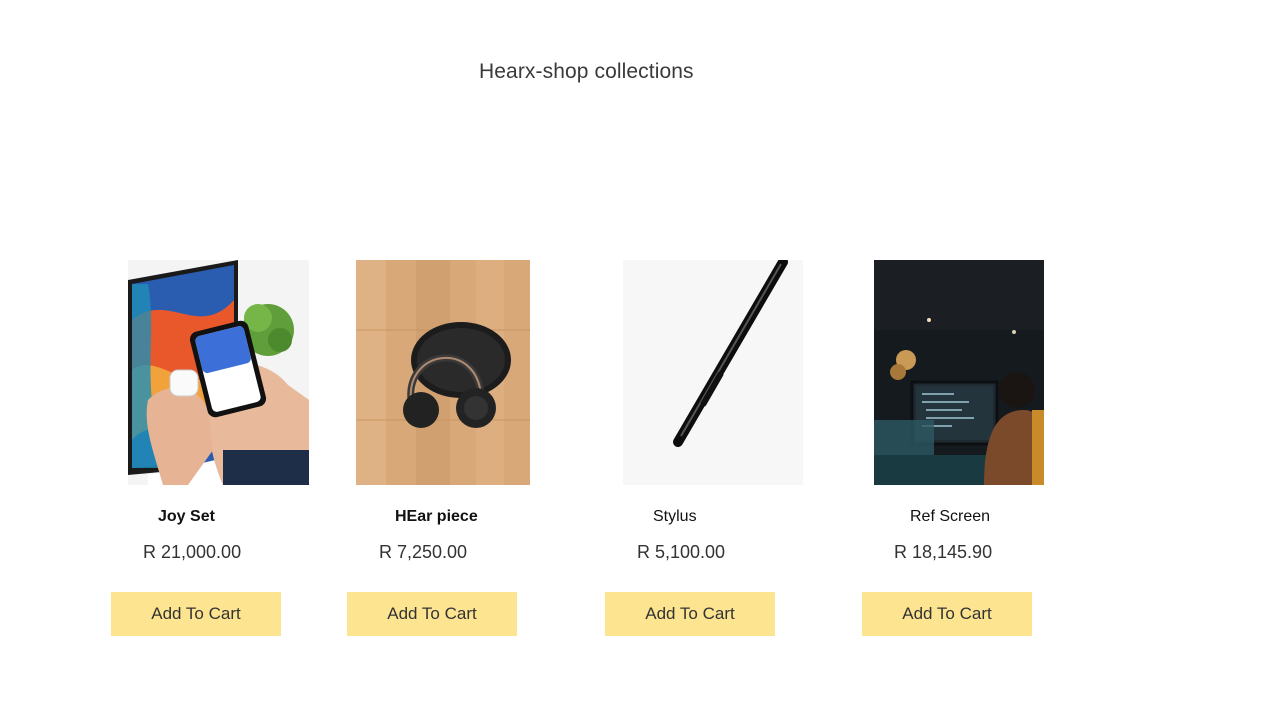 The width and height of the screenshot is (1280, 720). Describe the element at coordinates (943, 552) in the screenshot. I see `product-price: R 18,145.90` at that location.